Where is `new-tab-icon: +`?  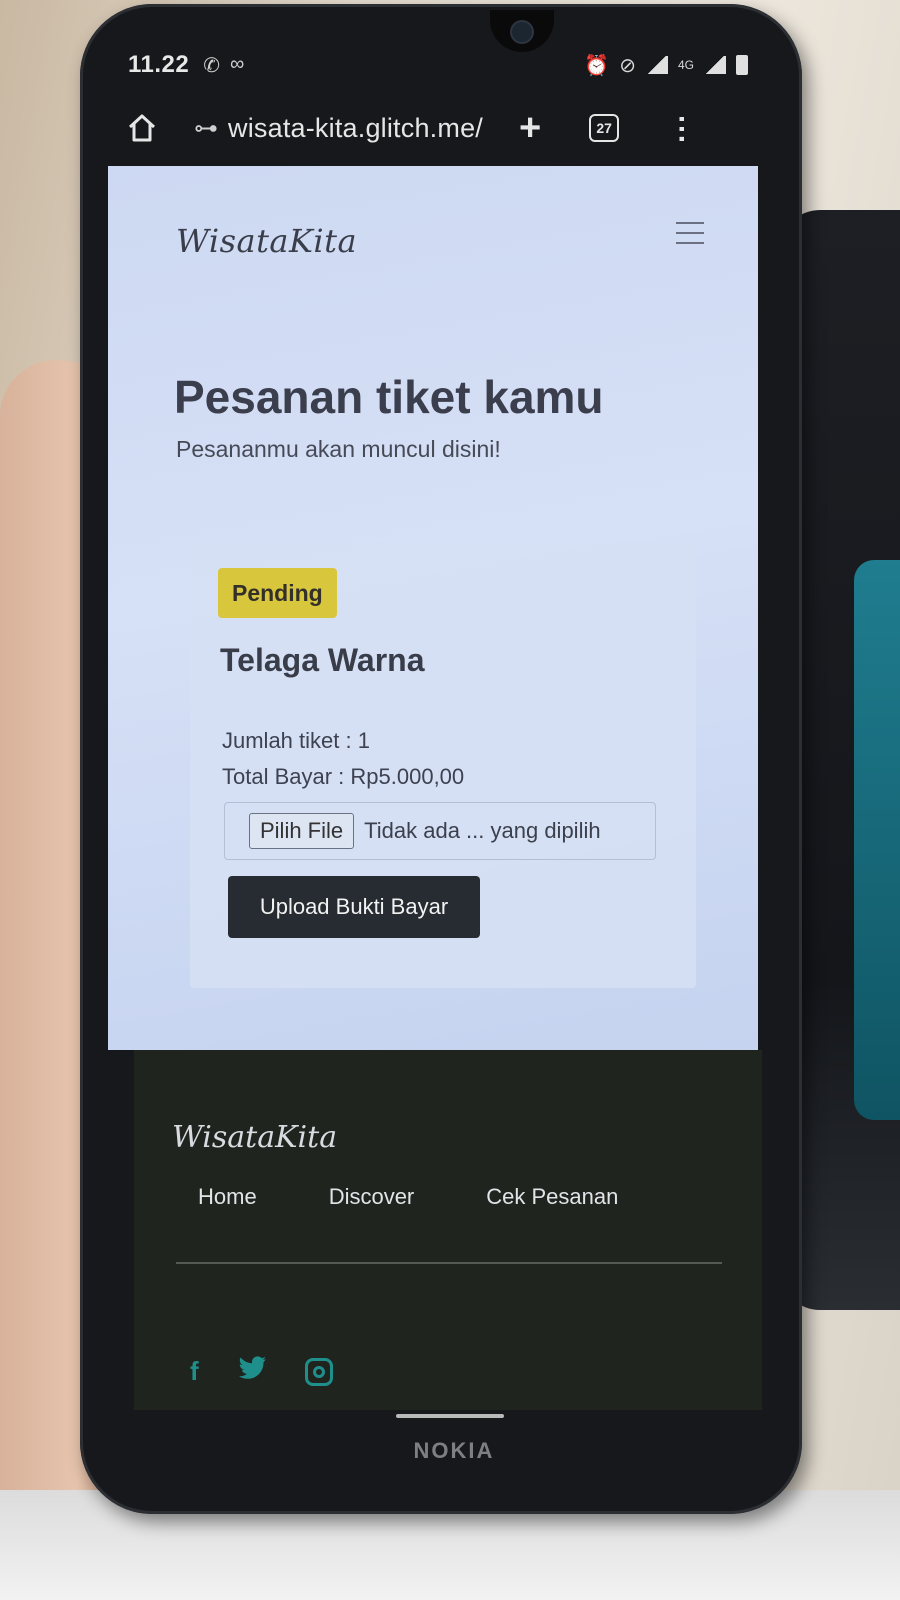 new-tab-icon: + is located at coordinates (530, 128).